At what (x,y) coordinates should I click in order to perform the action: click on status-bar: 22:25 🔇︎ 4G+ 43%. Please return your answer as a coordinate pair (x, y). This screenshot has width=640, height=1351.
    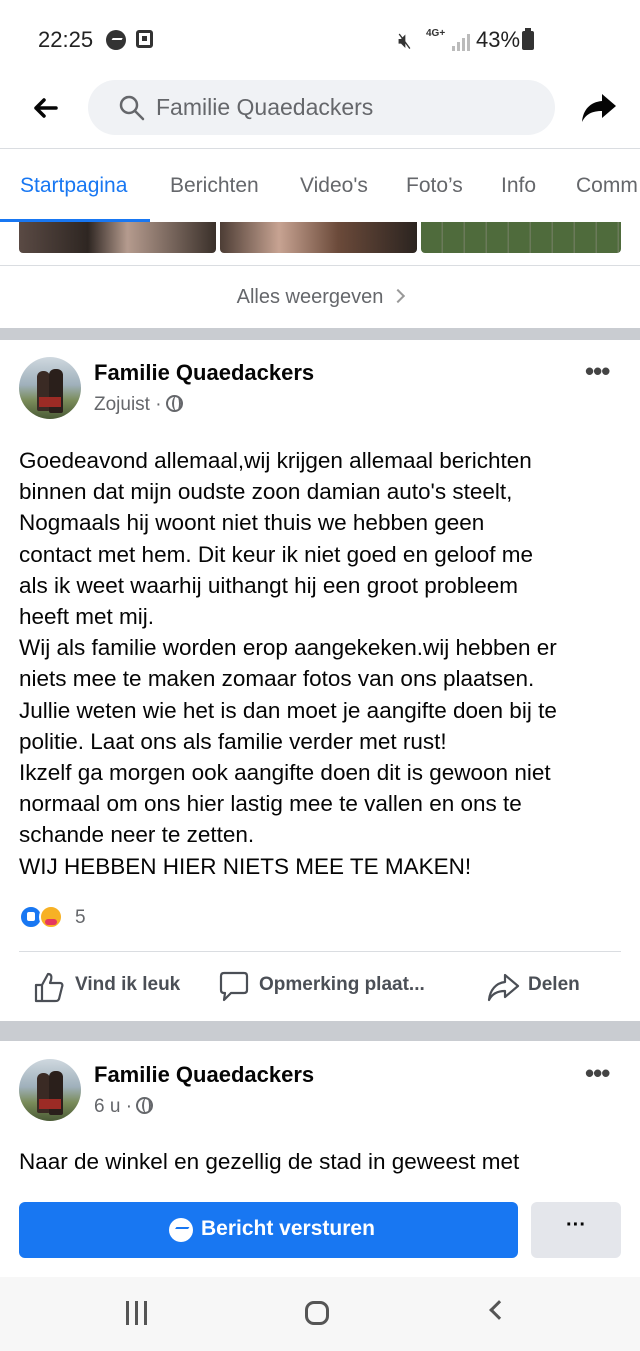
    Looking at the image, I should click on (320, 40).